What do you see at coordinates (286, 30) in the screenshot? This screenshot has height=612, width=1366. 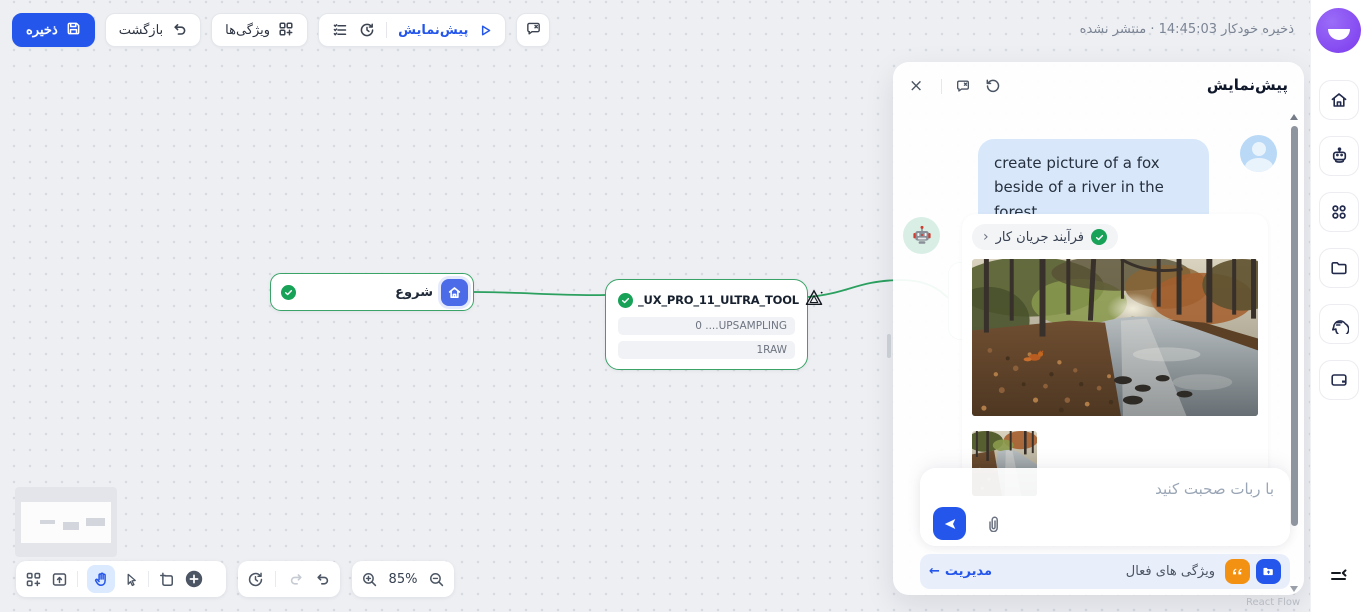 I see `add-widget-icon` at bounding box center [286, 30].